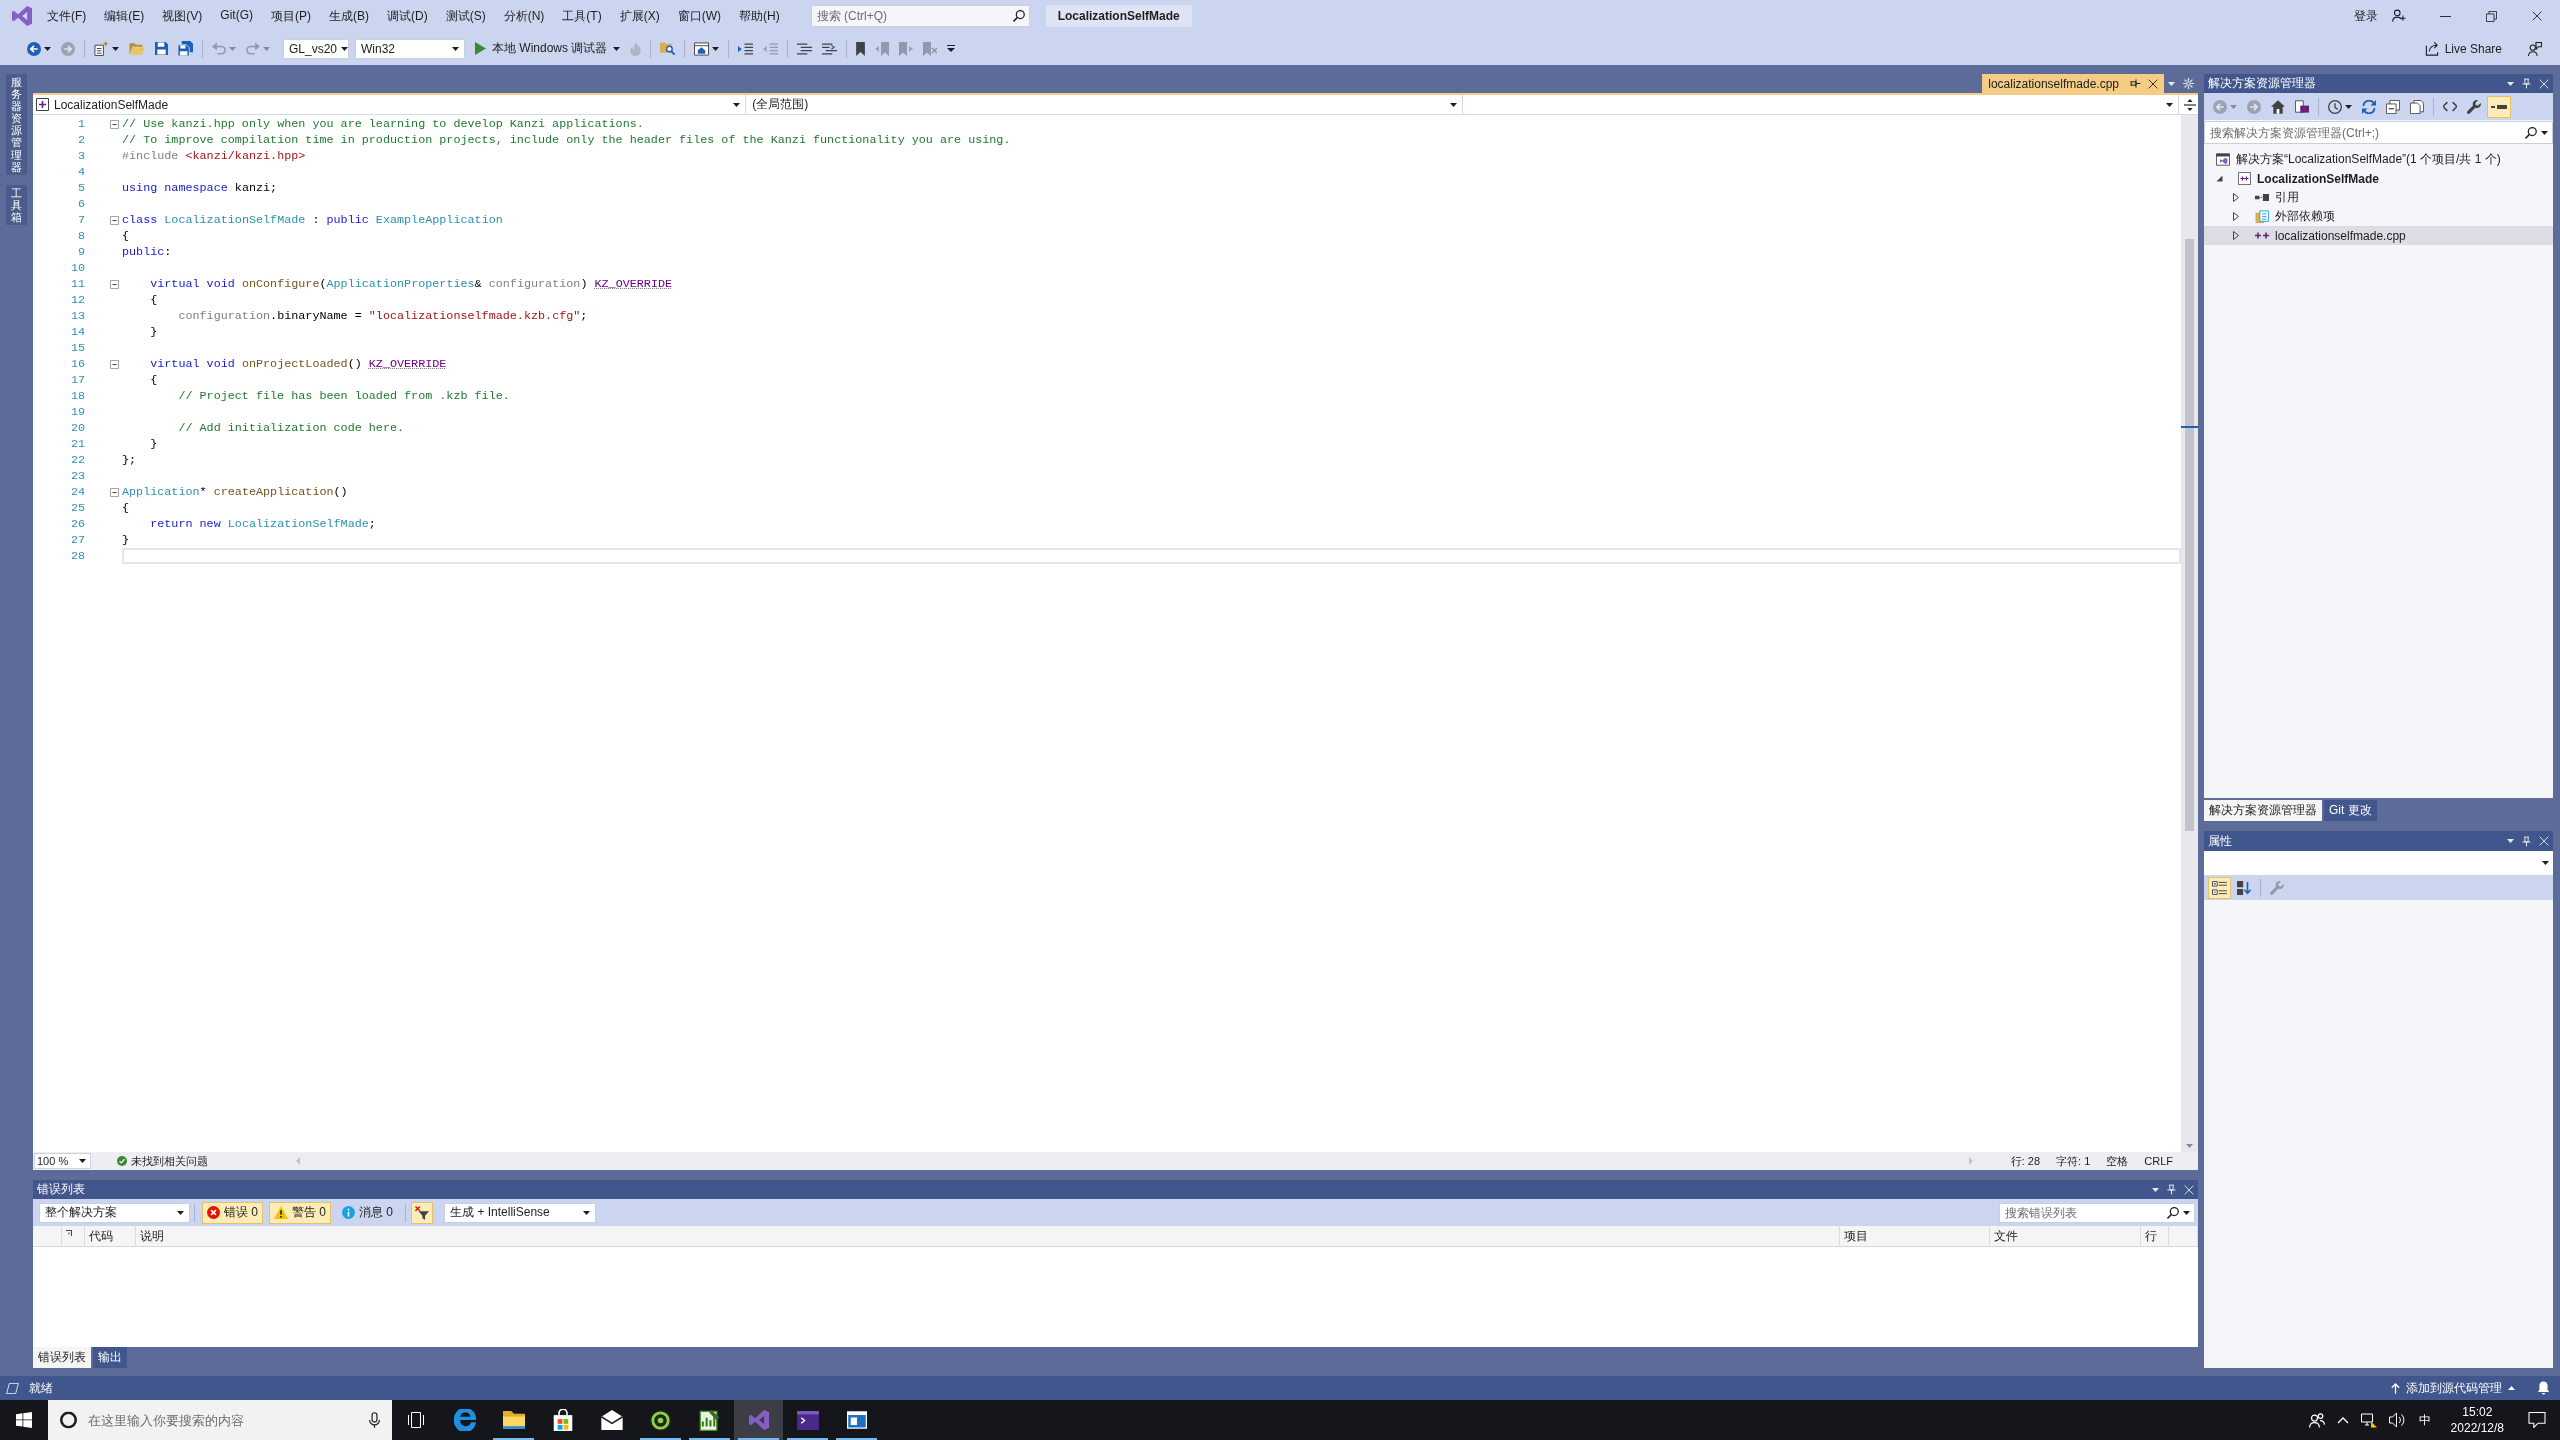 The width and height of the screenshot is (2560, 1440). What do you see at coordinates (2450, 106) in the screenshot?
I see `angle-brackets-icon` at bounding box center [2450, 106].